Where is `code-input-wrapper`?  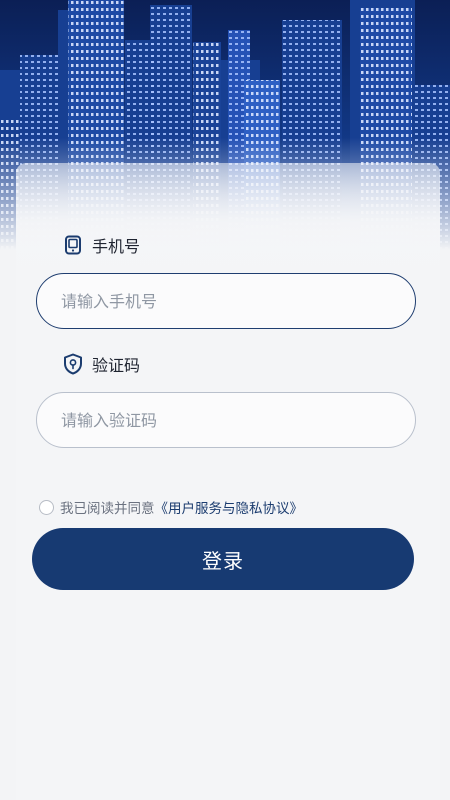
code-input-wrapper is located at coordinates (226, 420).